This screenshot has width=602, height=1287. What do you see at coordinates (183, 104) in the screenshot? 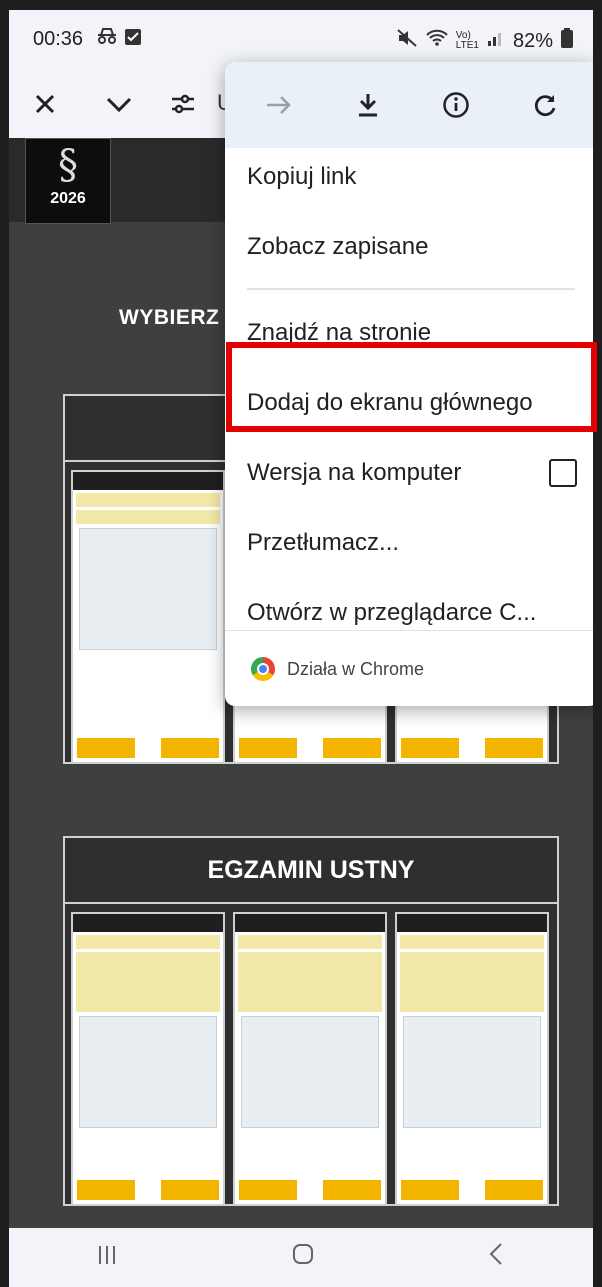
I see `tune-icon` at bounding box center [183, 104].